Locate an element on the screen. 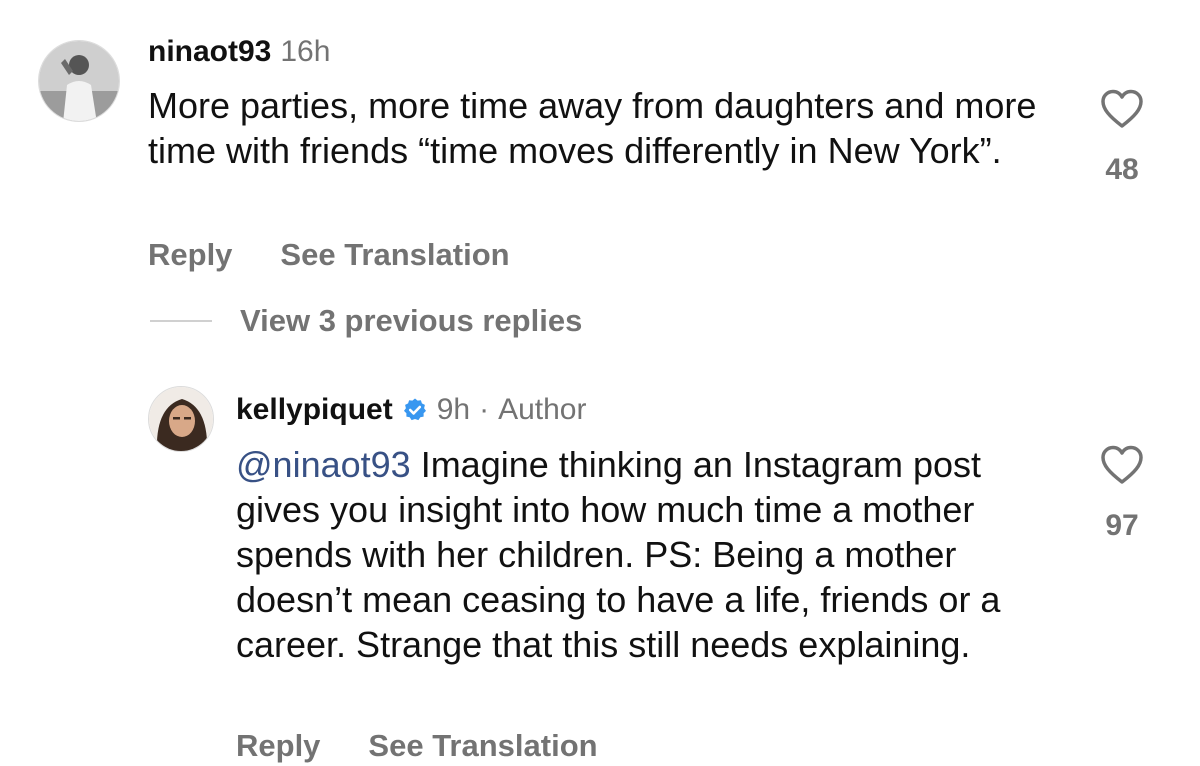 The height and width of the screenshot is (766, 1200). like-control: 97 is located at coordinates (1122, 494).